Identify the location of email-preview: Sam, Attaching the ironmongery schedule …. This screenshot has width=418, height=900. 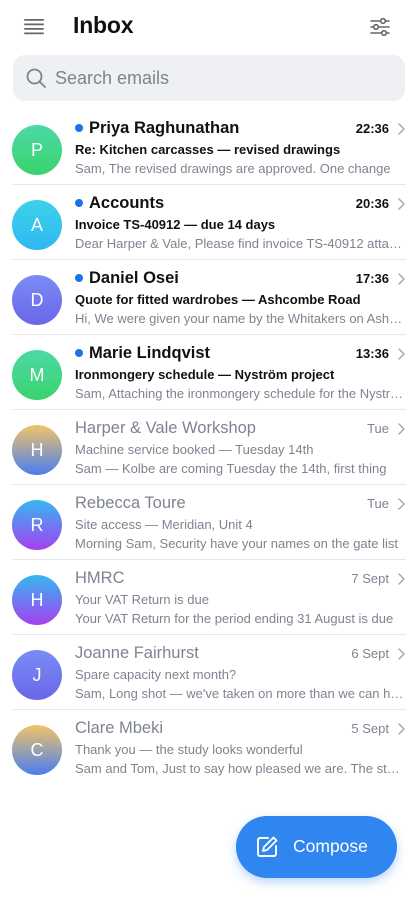
(240, 393).